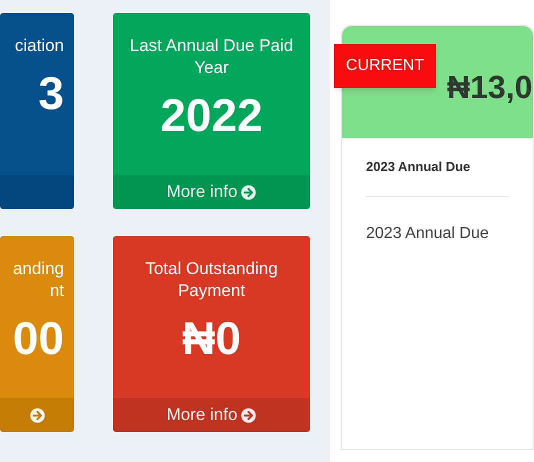  I want to click on card-title: Total Outstanding Payment, so click(211, 280).